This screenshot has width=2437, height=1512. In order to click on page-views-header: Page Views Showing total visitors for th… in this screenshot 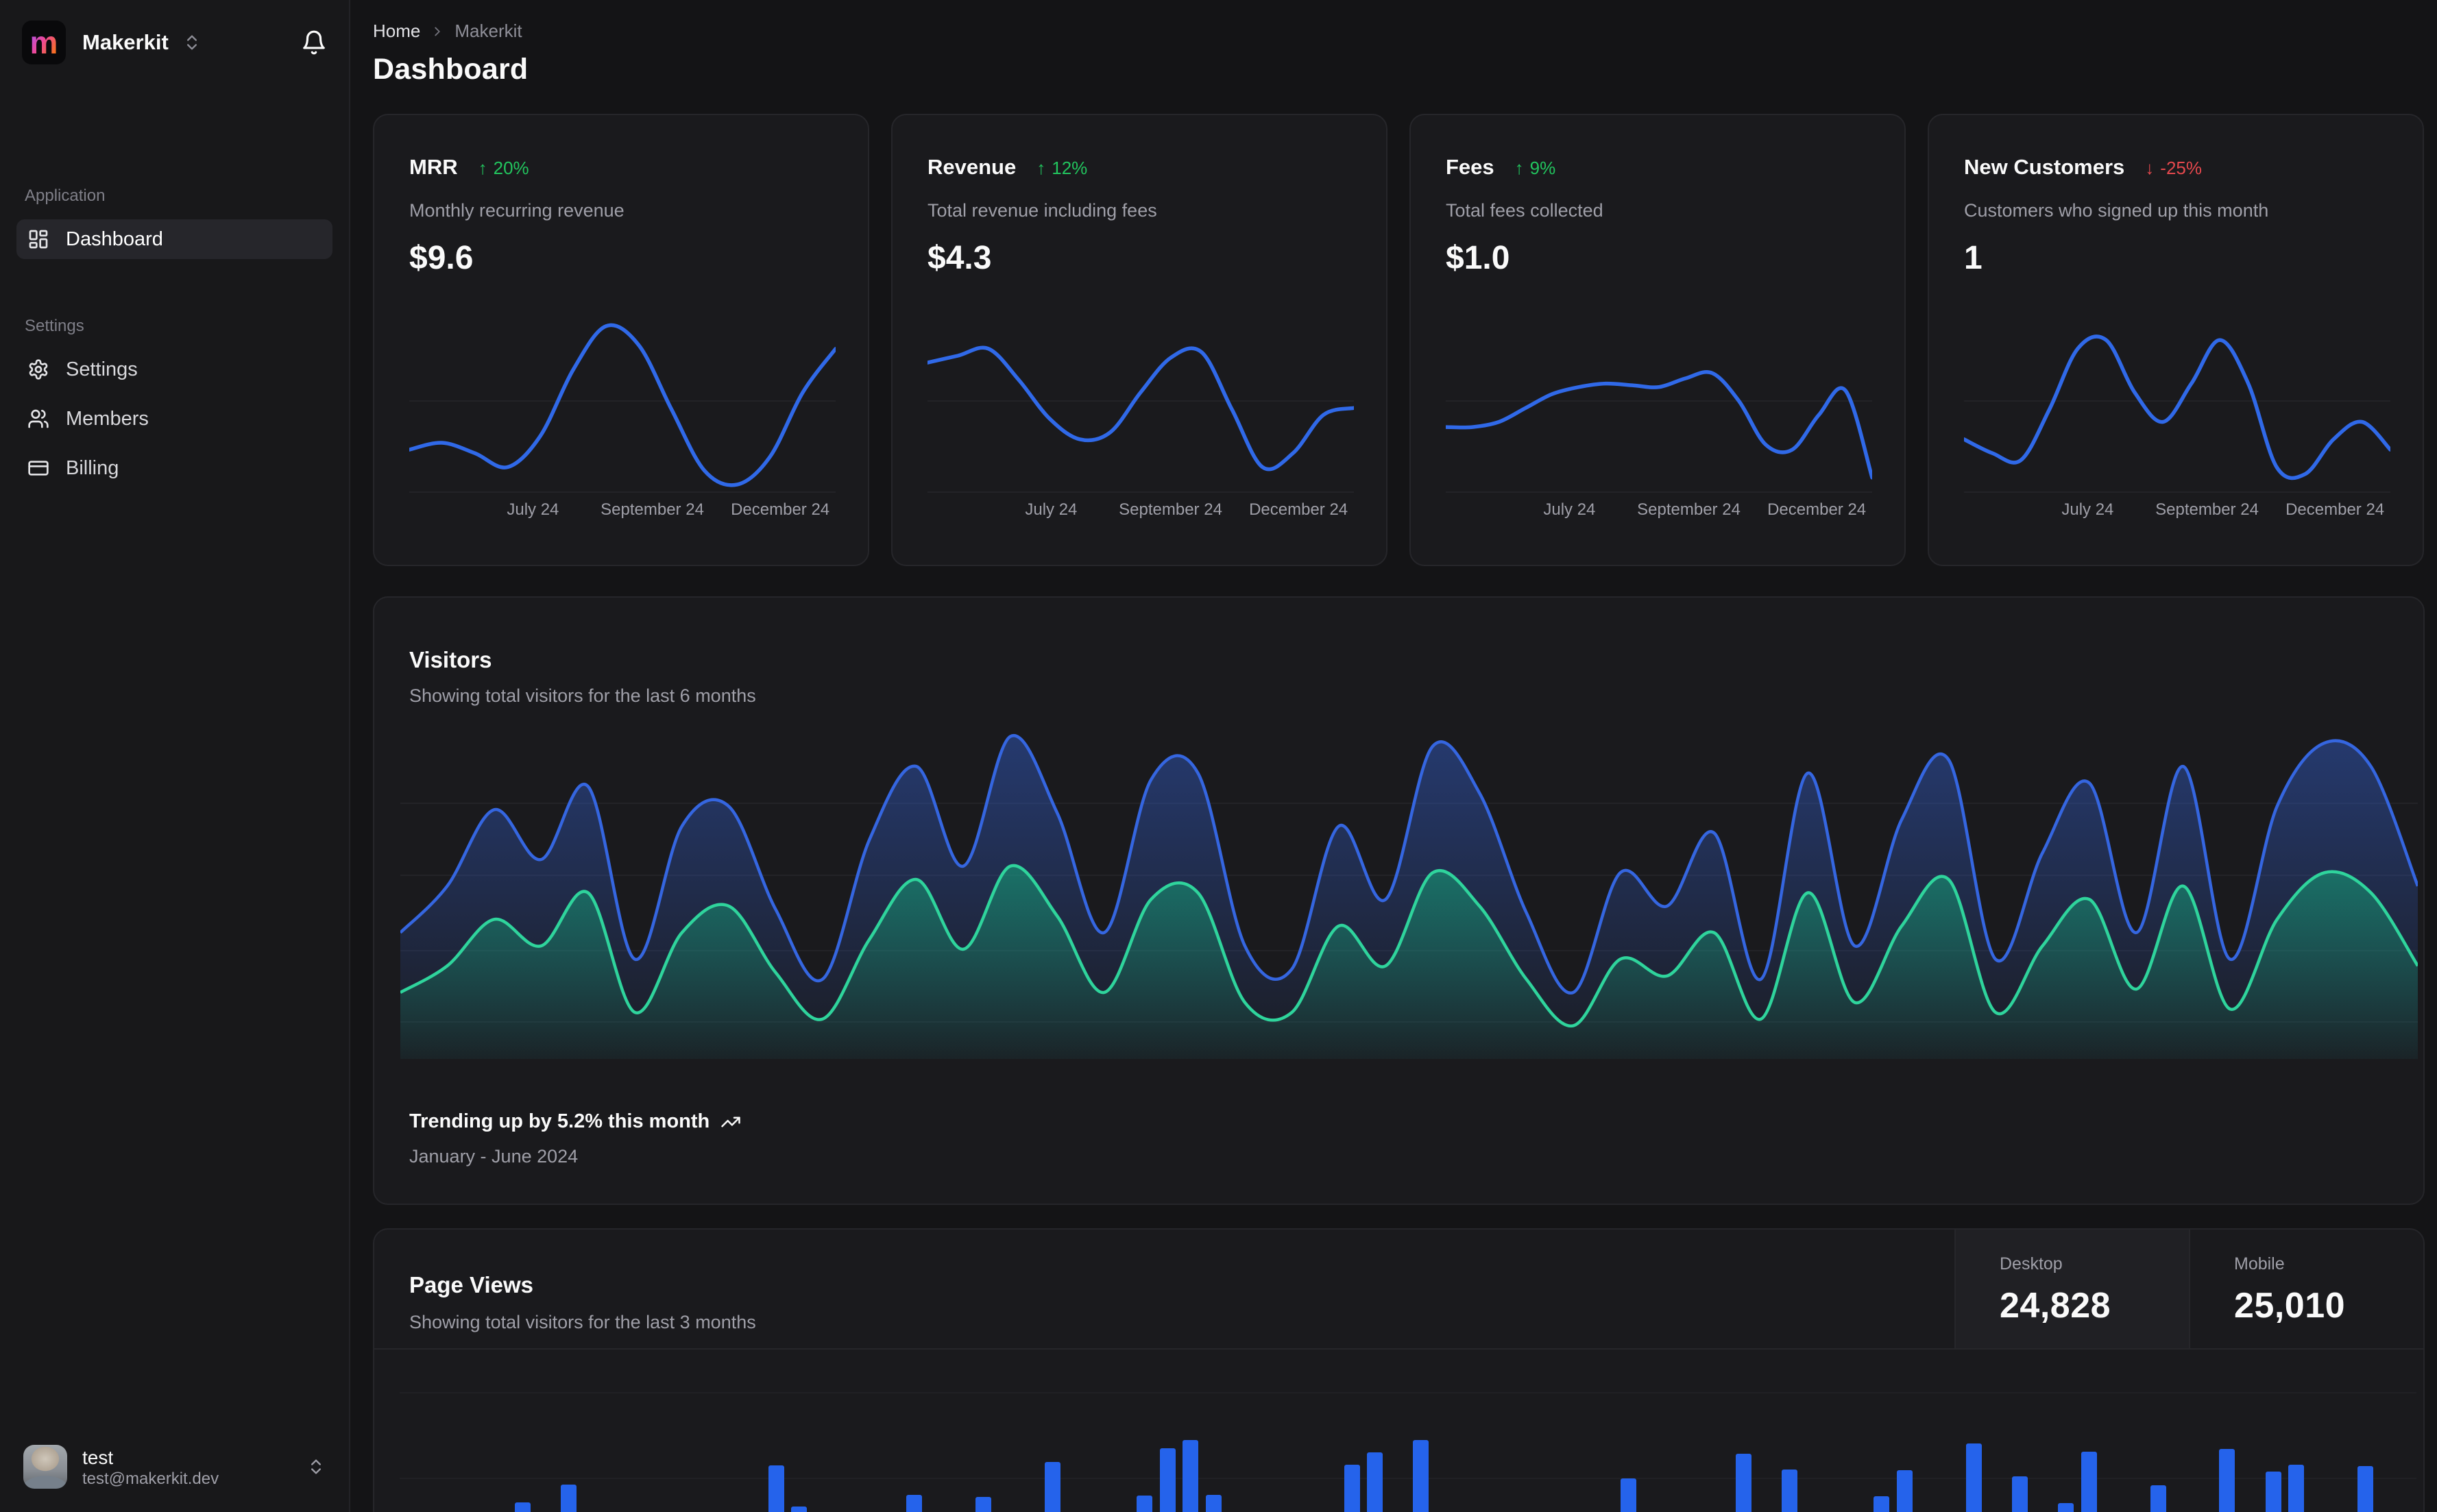, I will do `click(1398, 1290)`.